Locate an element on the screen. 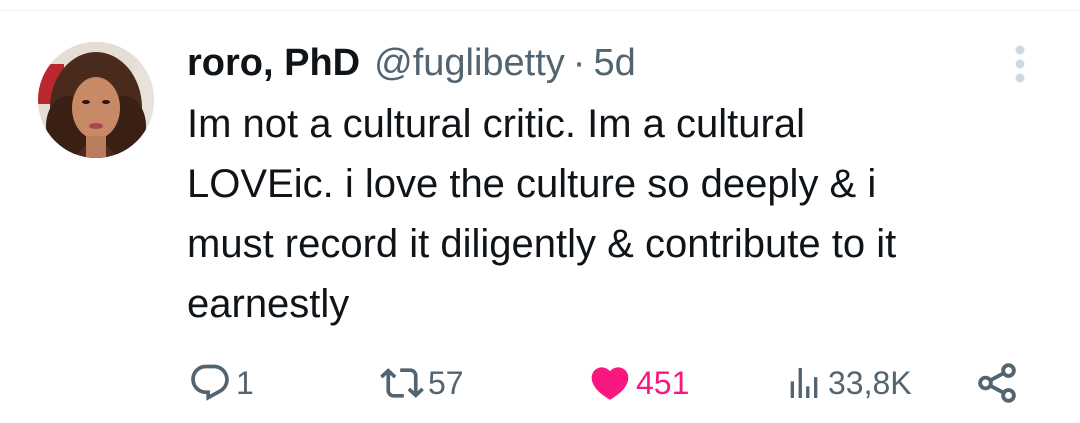 Image resolution: width=1080 pixels, height=423 pixels. retweet-icon is located at coordinates (402, 383).